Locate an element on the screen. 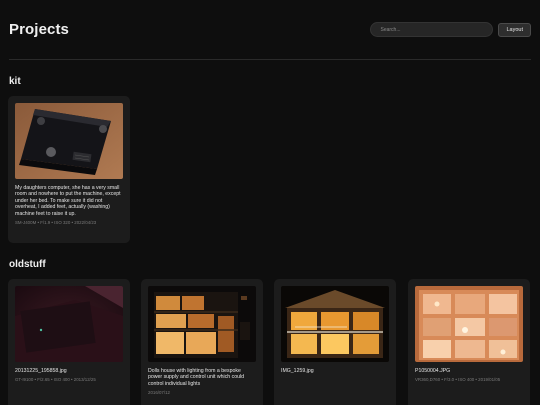 This screenshot has width=540, height=405. photo-meta: GT-I9100 • F/2.65 • ISO 400 • 2013/12/25 is located at coordinates (55, 380).